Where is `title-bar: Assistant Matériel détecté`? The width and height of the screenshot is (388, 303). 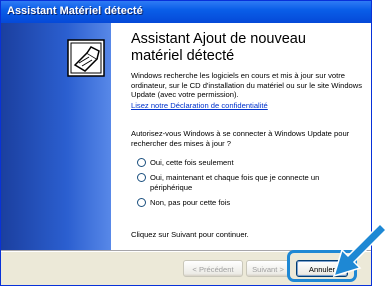 title-bar: Assistant Matériel détecté is located at coordinates (186, 12).